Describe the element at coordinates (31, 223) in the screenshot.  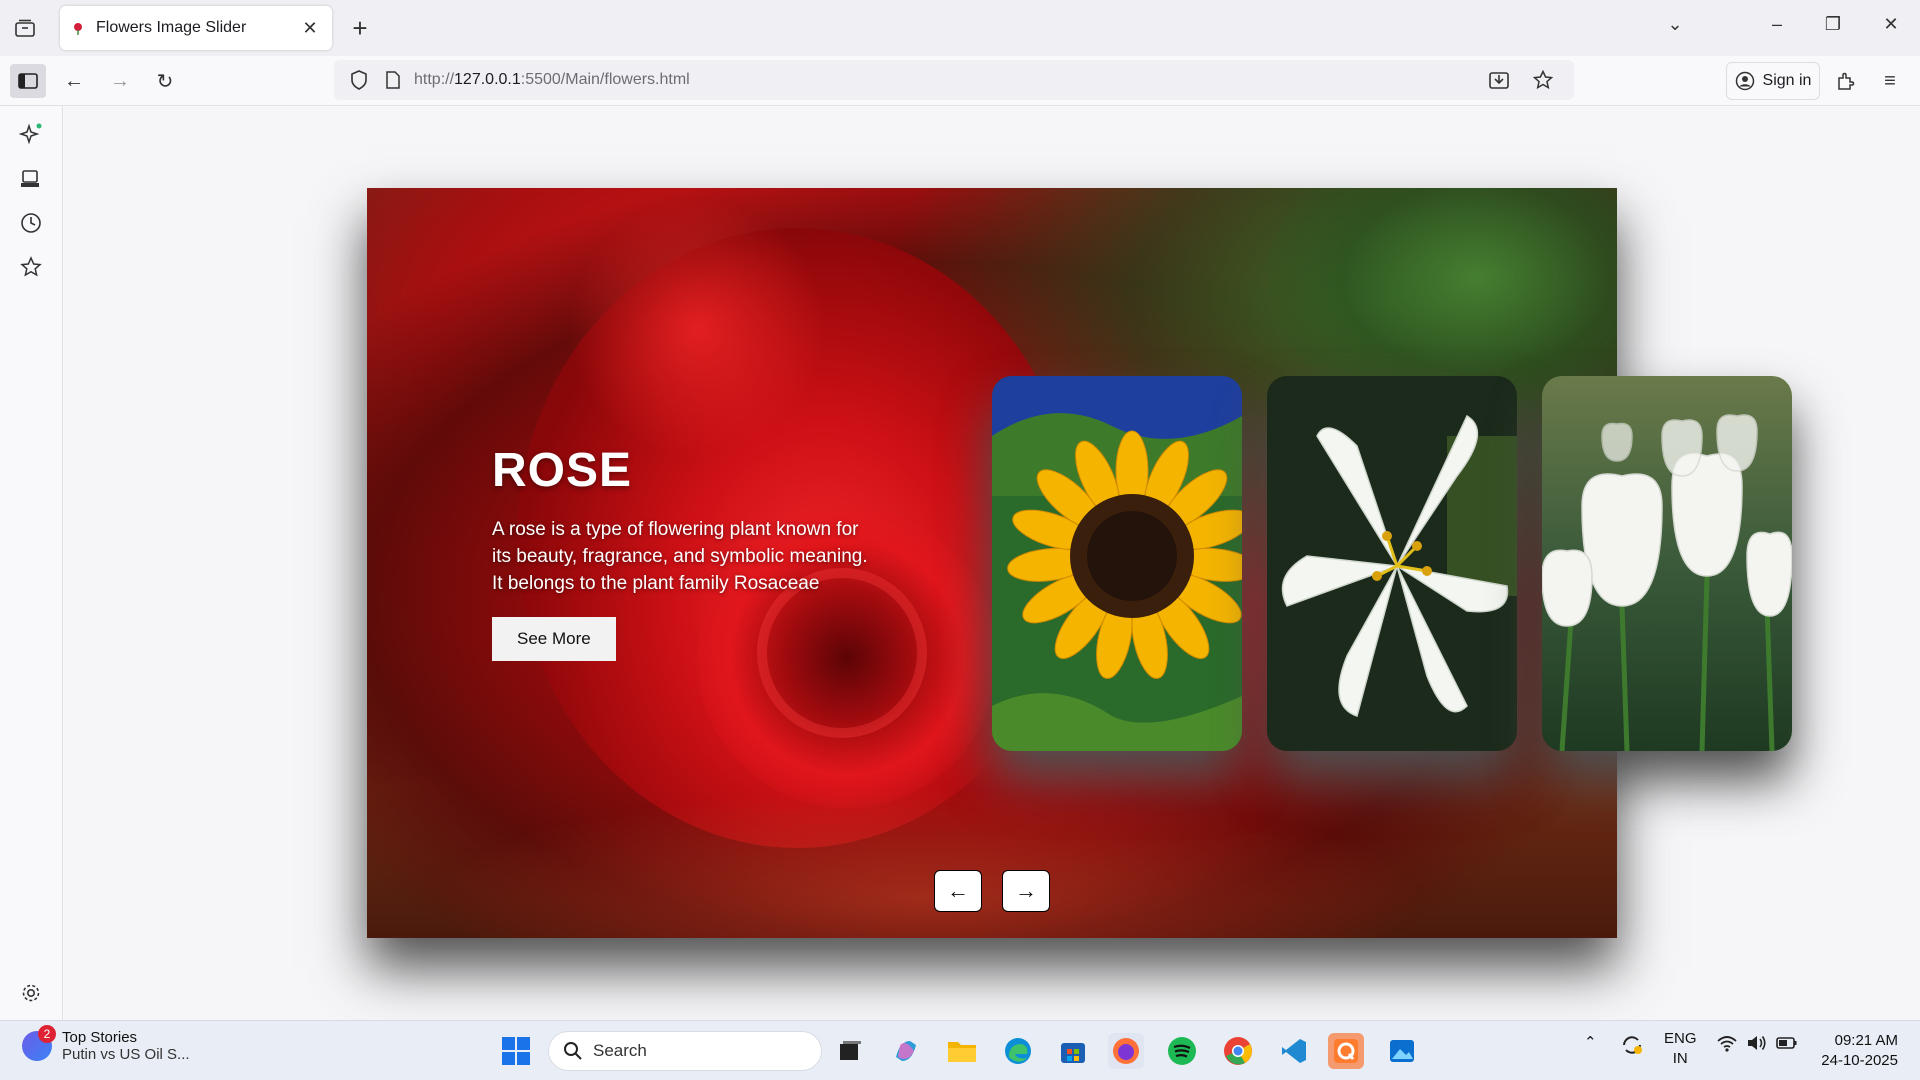
I see `history-icon` at that location.